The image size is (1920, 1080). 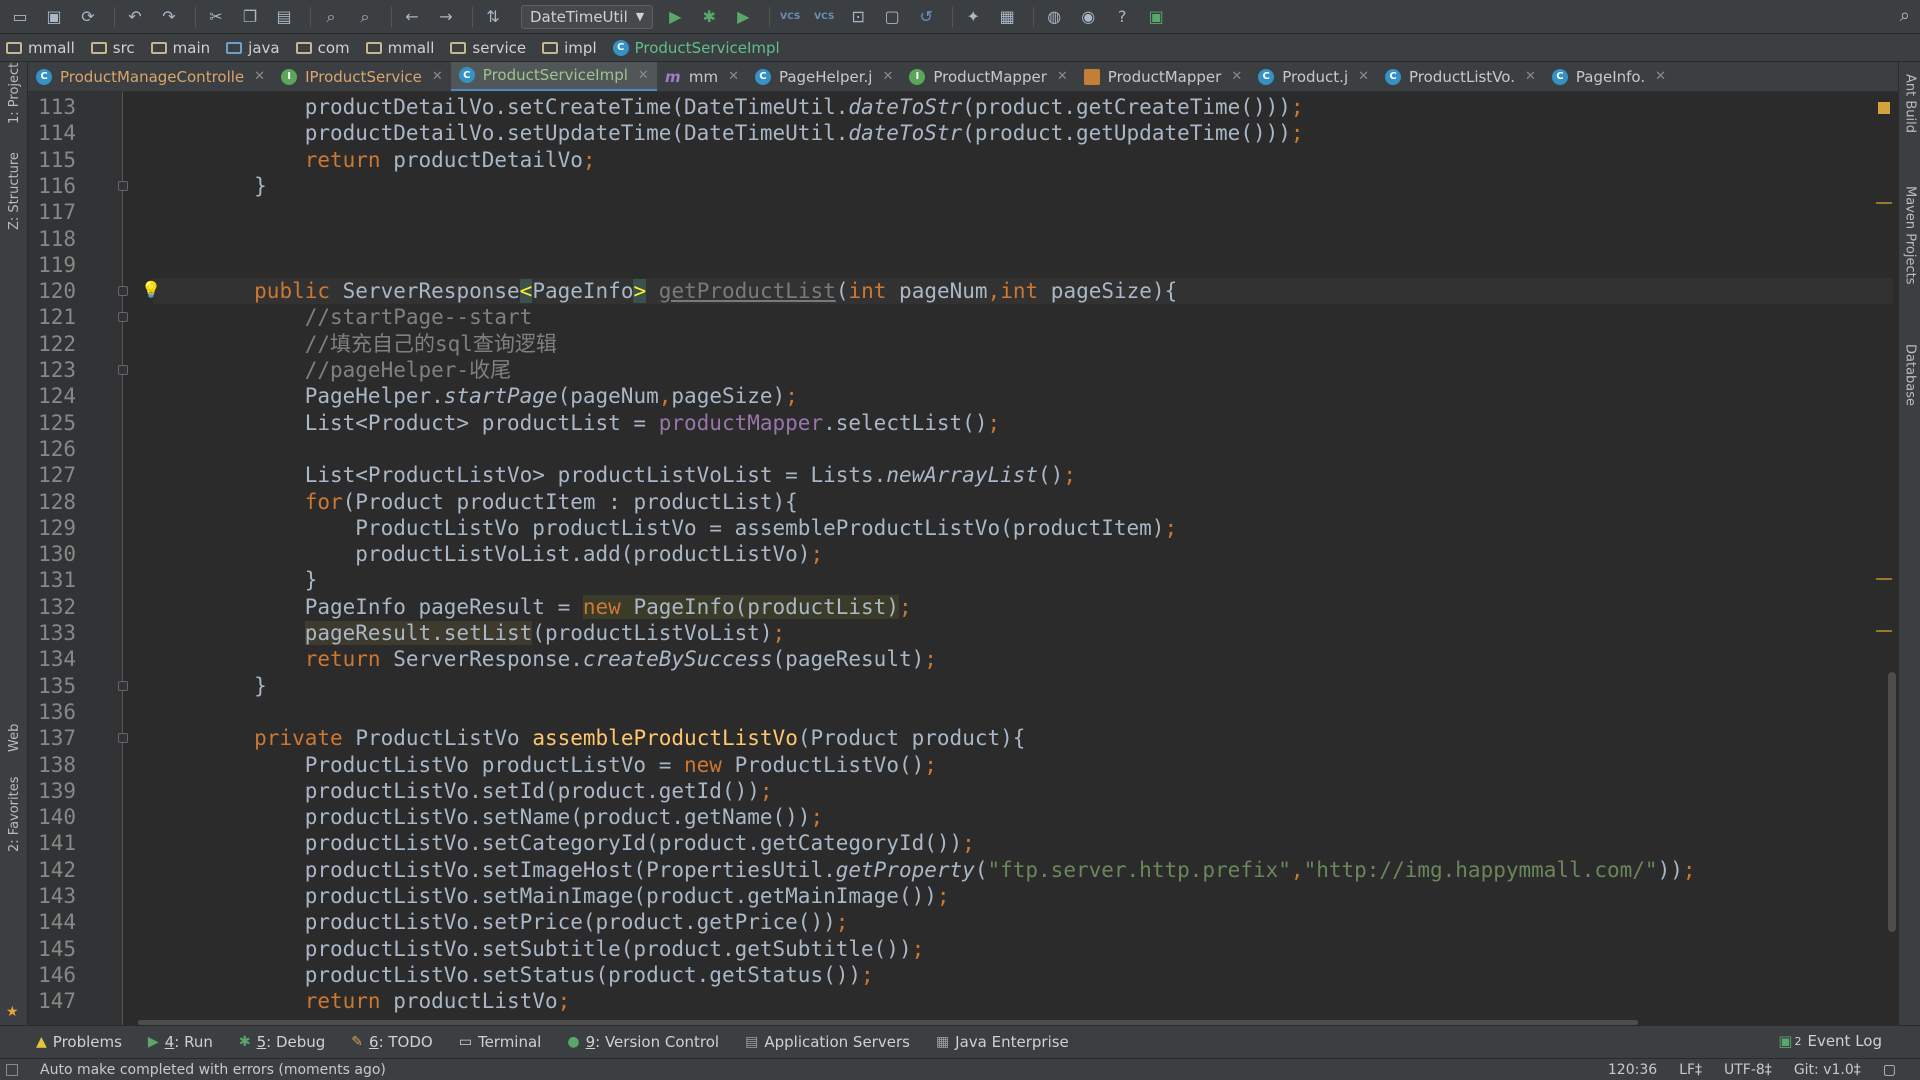 I want to click on git-branch: Git: v1.0‡, so click(x=1827, y=1070).